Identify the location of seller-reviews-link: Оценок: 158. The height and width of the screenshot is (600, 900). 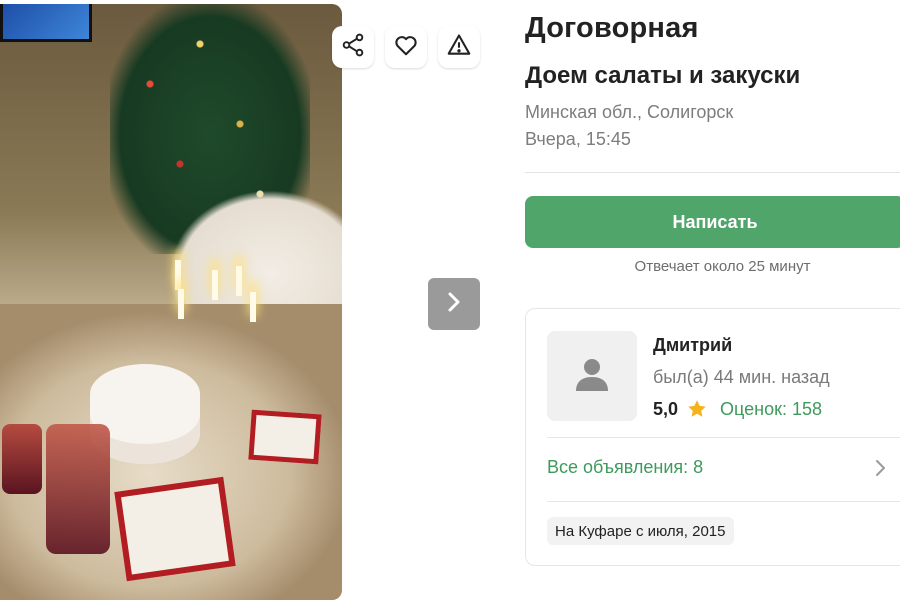
(771, 409).